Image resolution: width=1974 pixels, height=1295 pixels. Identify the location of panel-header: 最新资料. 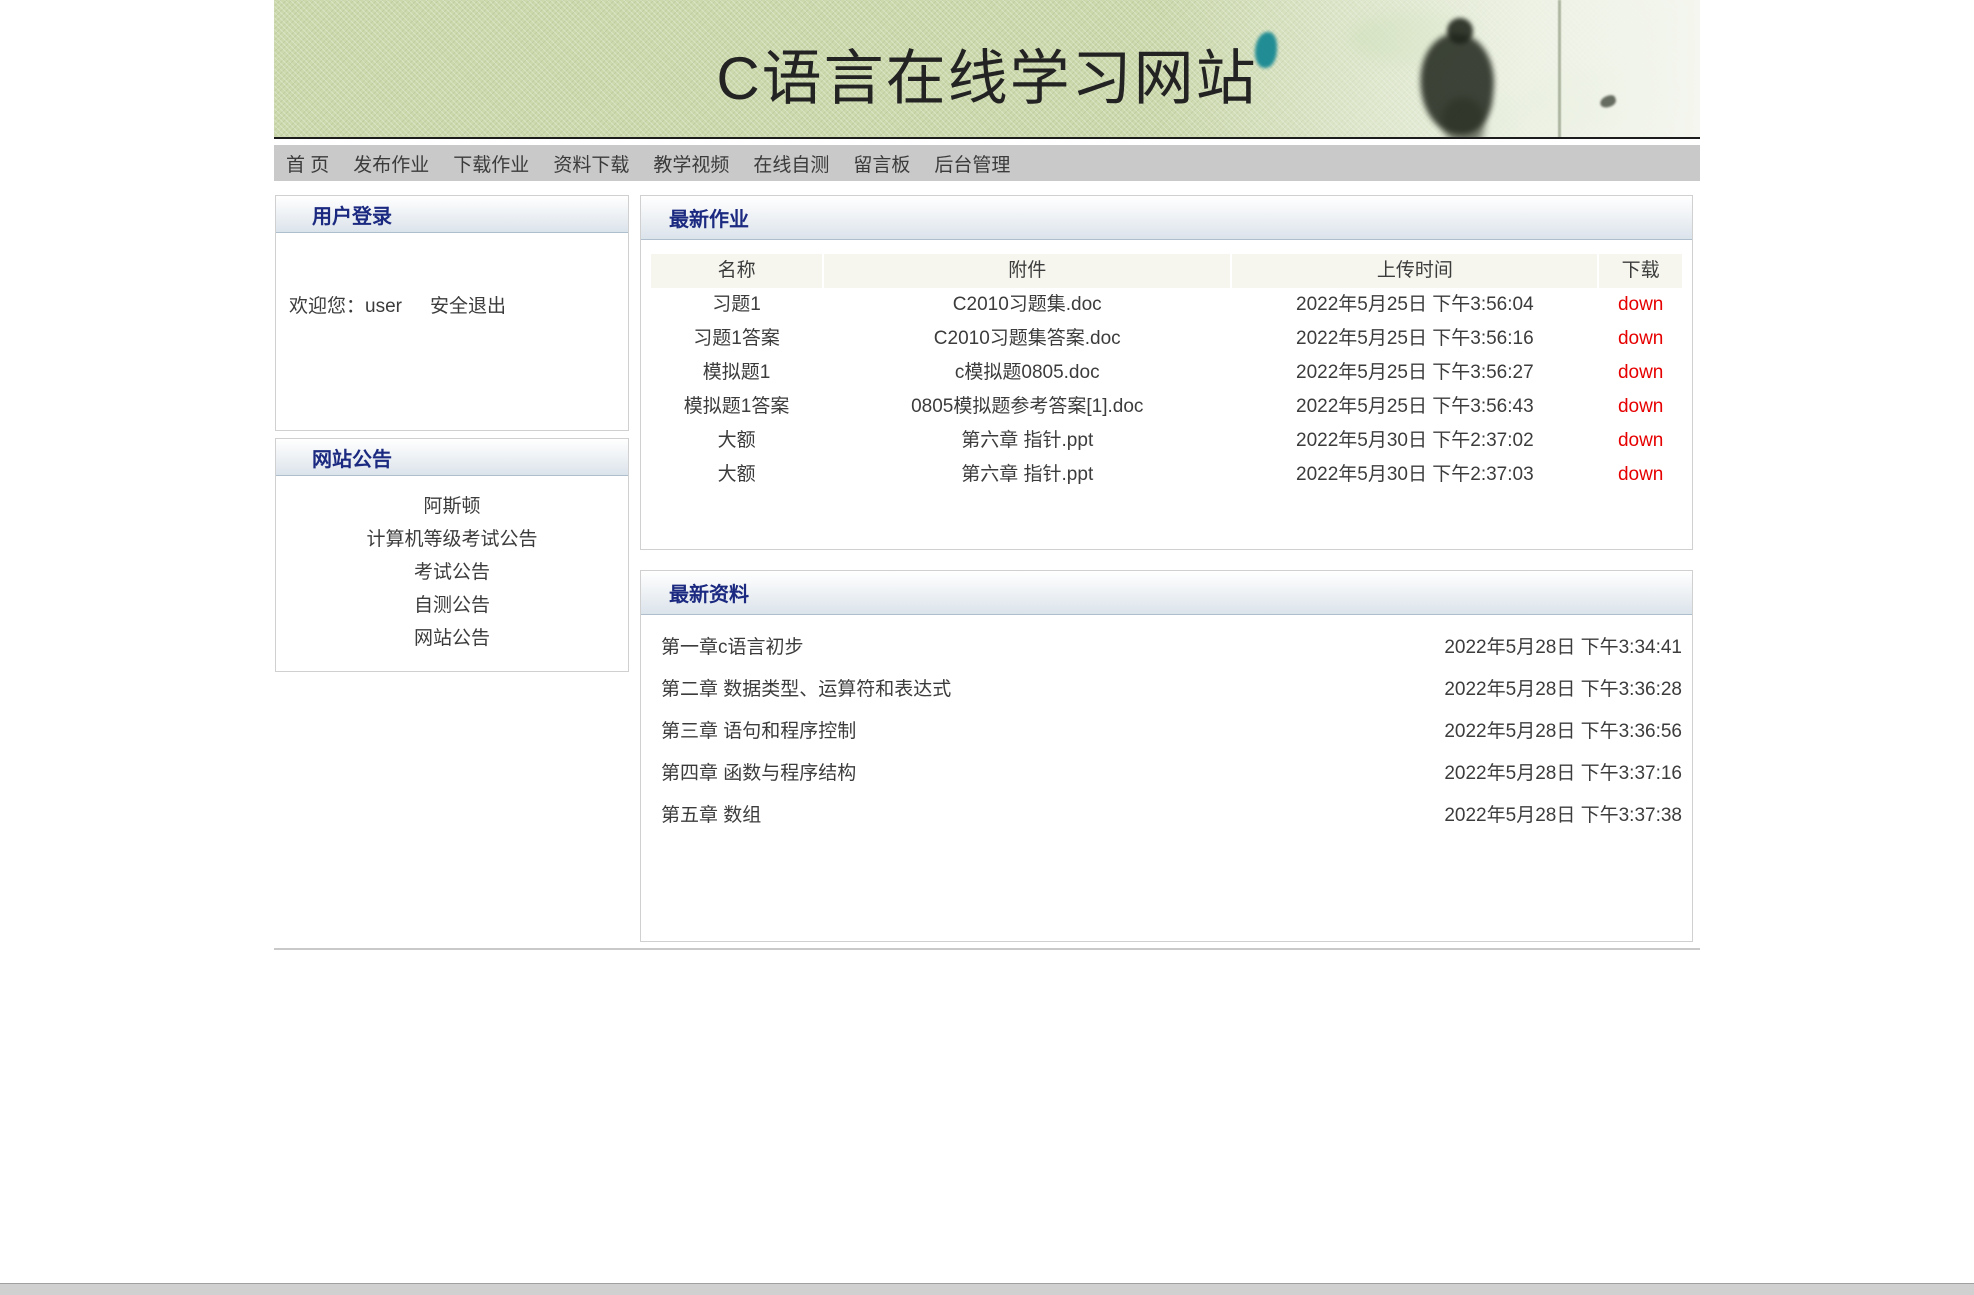
(1166, 593).